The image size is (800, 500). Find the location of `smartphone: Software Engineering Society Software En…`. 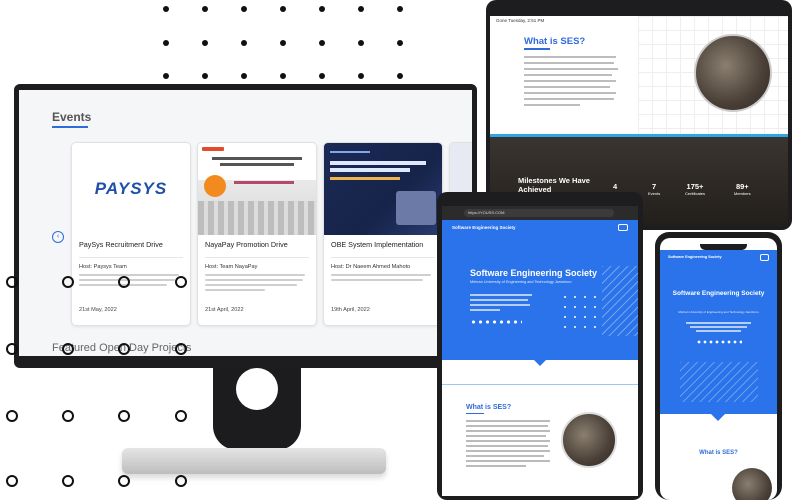

smartphone: Software Engineering Society Software En… is located at coordinates (718, 366).